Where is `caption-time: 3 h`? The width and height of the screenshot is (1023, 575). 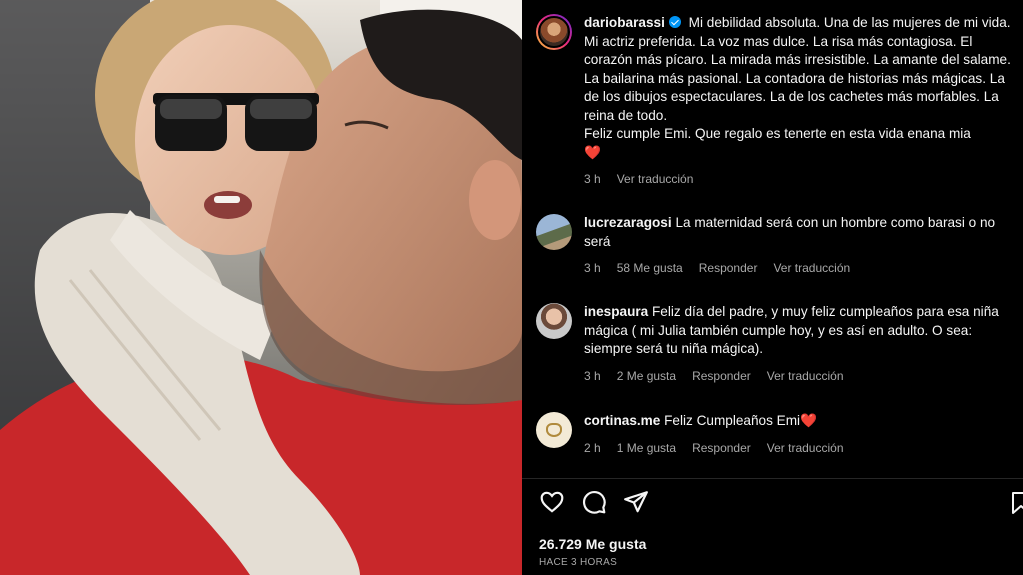 caption-time: 3 h is located at coordinates (592, 179).